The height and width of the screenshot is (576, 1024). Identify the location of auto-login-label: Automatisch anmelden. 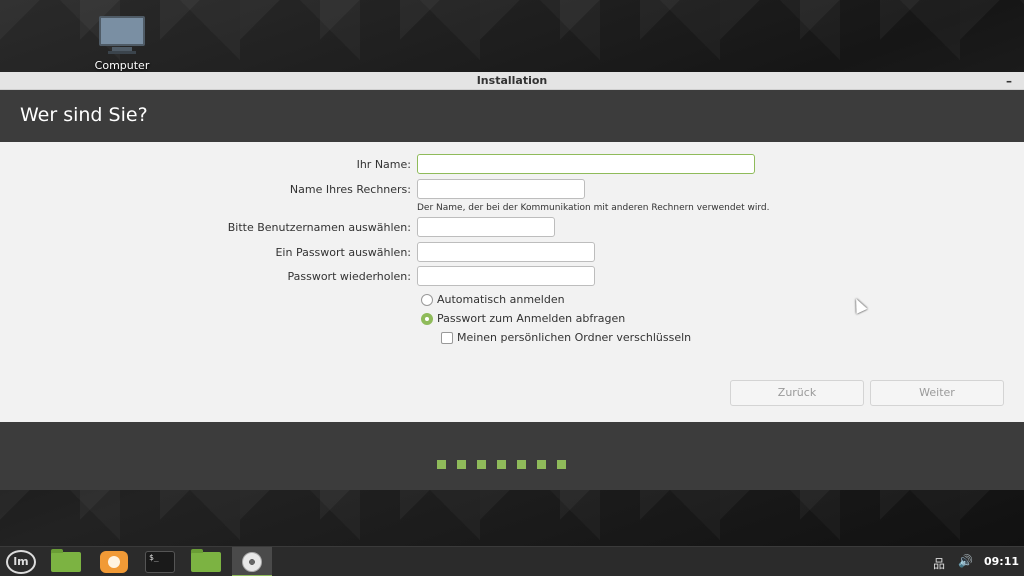
(501, 299).